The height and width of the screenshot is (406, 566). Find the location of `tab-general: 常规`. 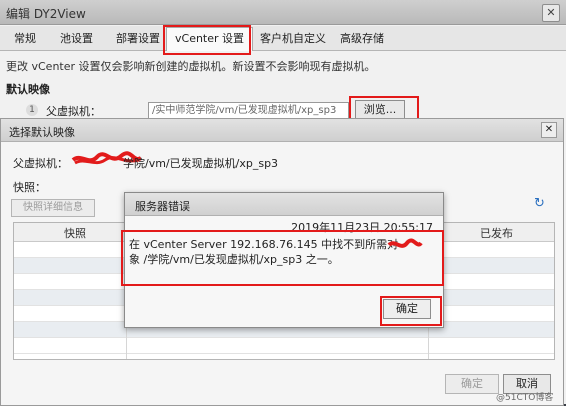

tab-general: 常规 is located at coordinates (25, 39).